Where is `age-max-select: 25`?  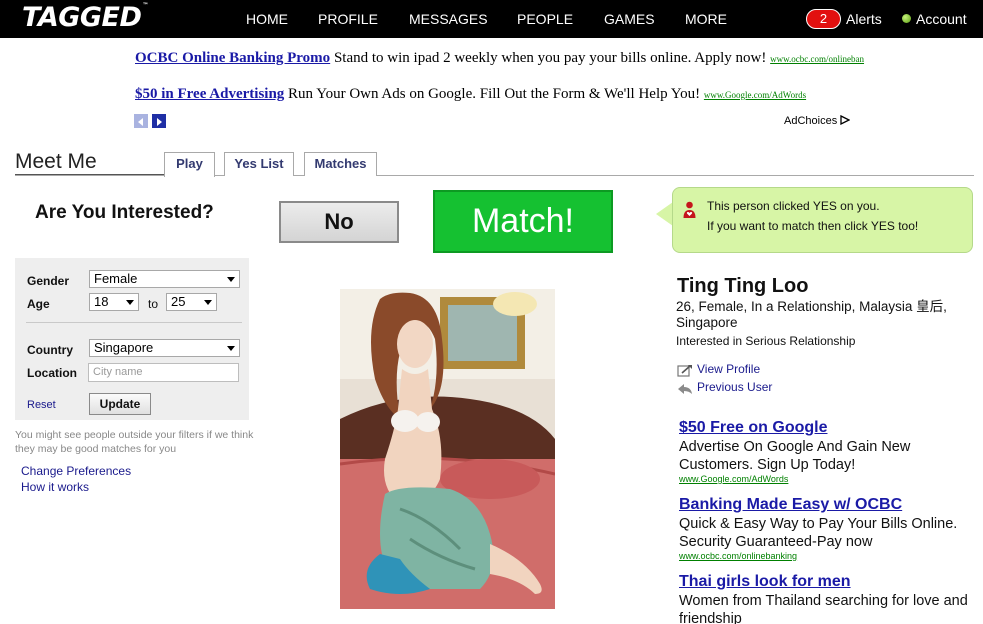
age-max-select: 25 is located at coordinates (191, 302).